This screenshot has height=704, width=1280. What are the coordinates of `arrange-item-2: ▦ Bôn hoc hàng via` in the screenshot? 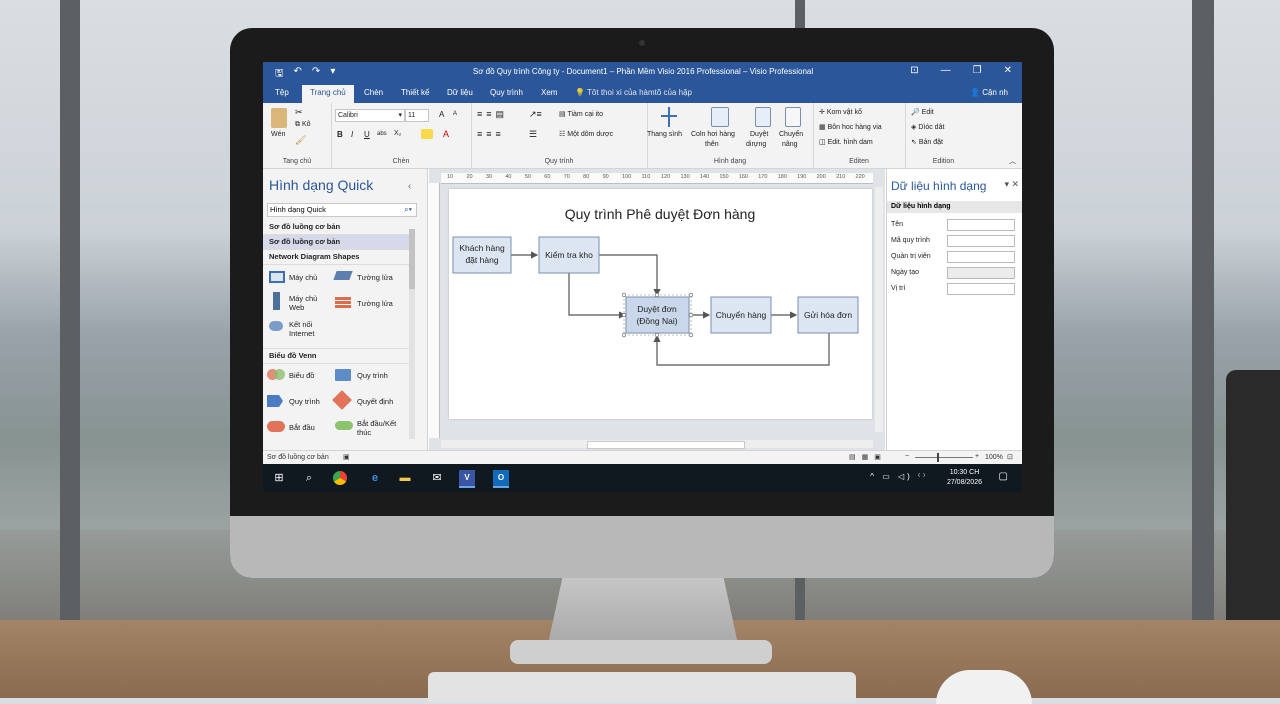 It's located at (850, 127).